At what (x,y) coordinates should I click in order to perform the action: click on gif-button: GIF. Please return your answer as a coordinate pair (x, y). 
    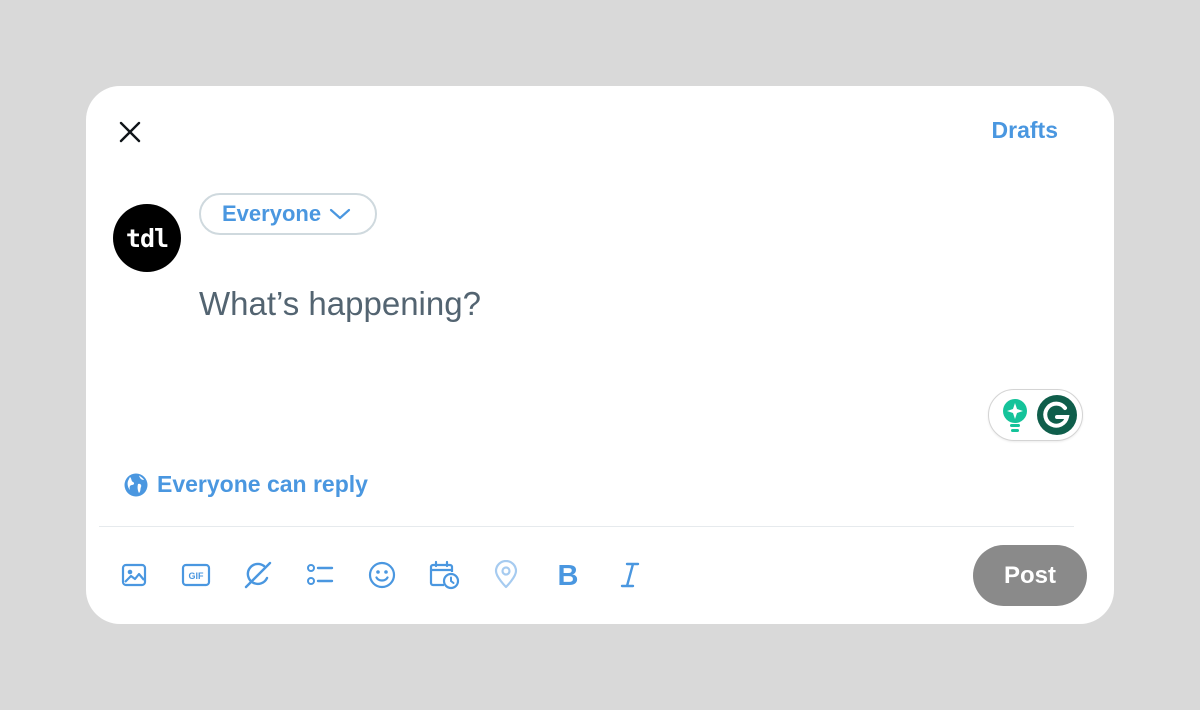
    Looking at the image, I should click on (196, 575).